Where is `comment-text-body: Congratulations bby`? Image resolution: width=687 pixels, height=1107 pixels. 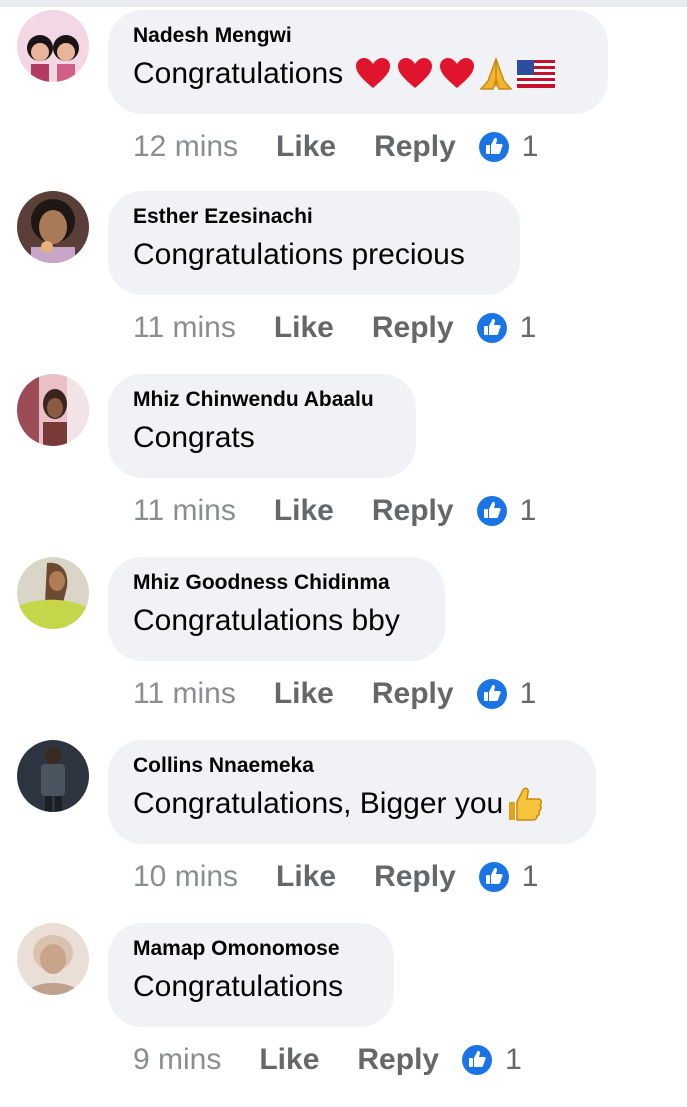 comment-text-body: Congratulations bby is located at coordinates (266, 620).